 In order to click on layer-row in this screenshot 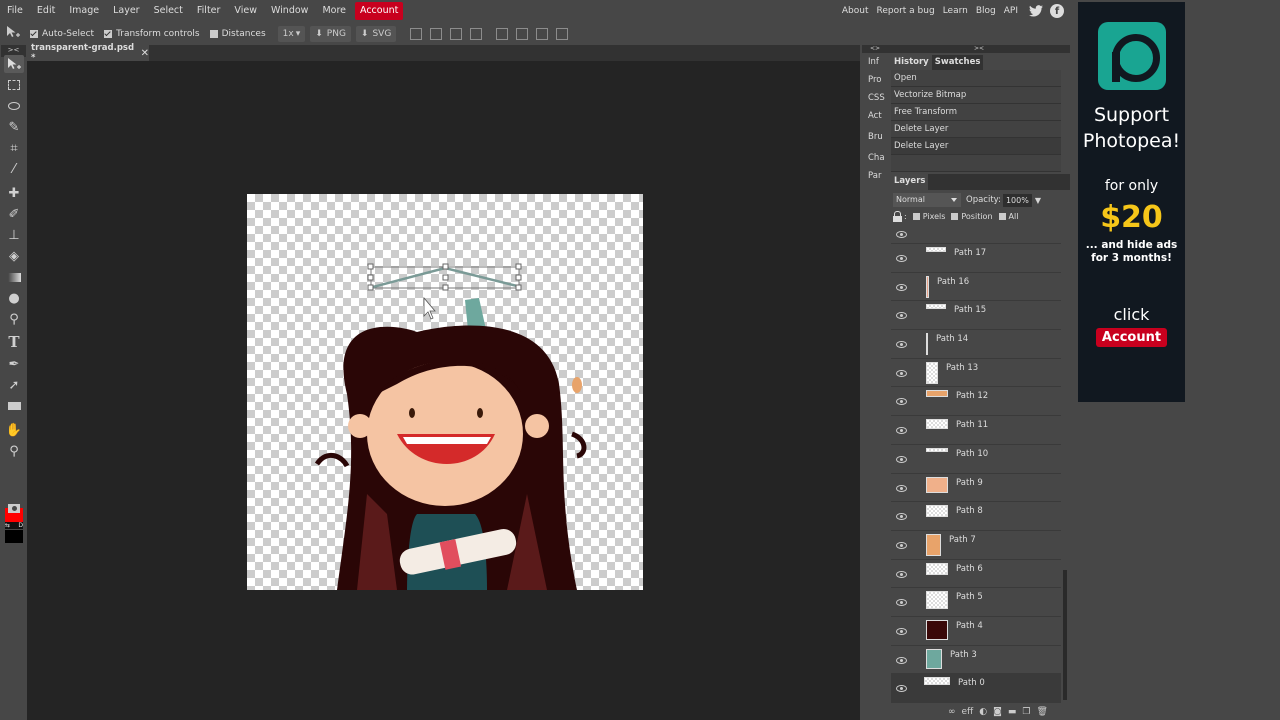, I will do `click(976, 237)`.